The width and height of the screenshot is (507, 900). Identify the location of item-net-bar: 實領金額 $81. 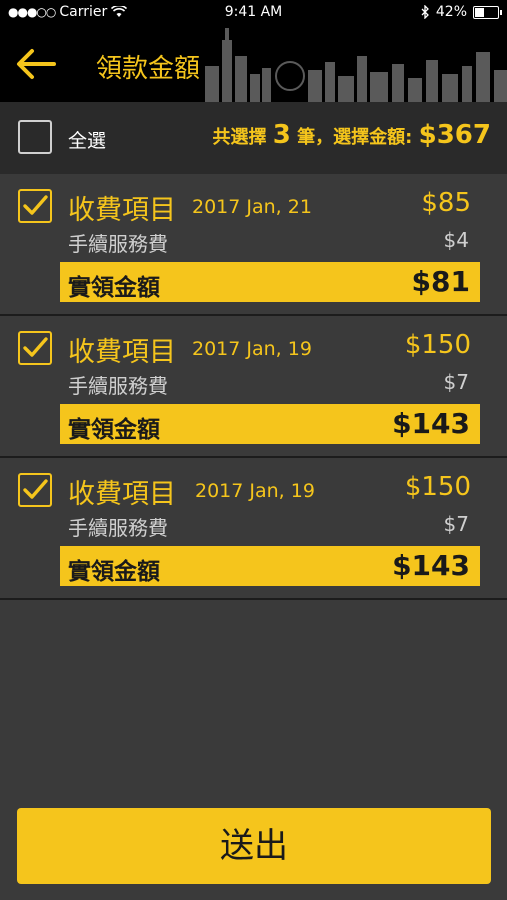
(270, 282).